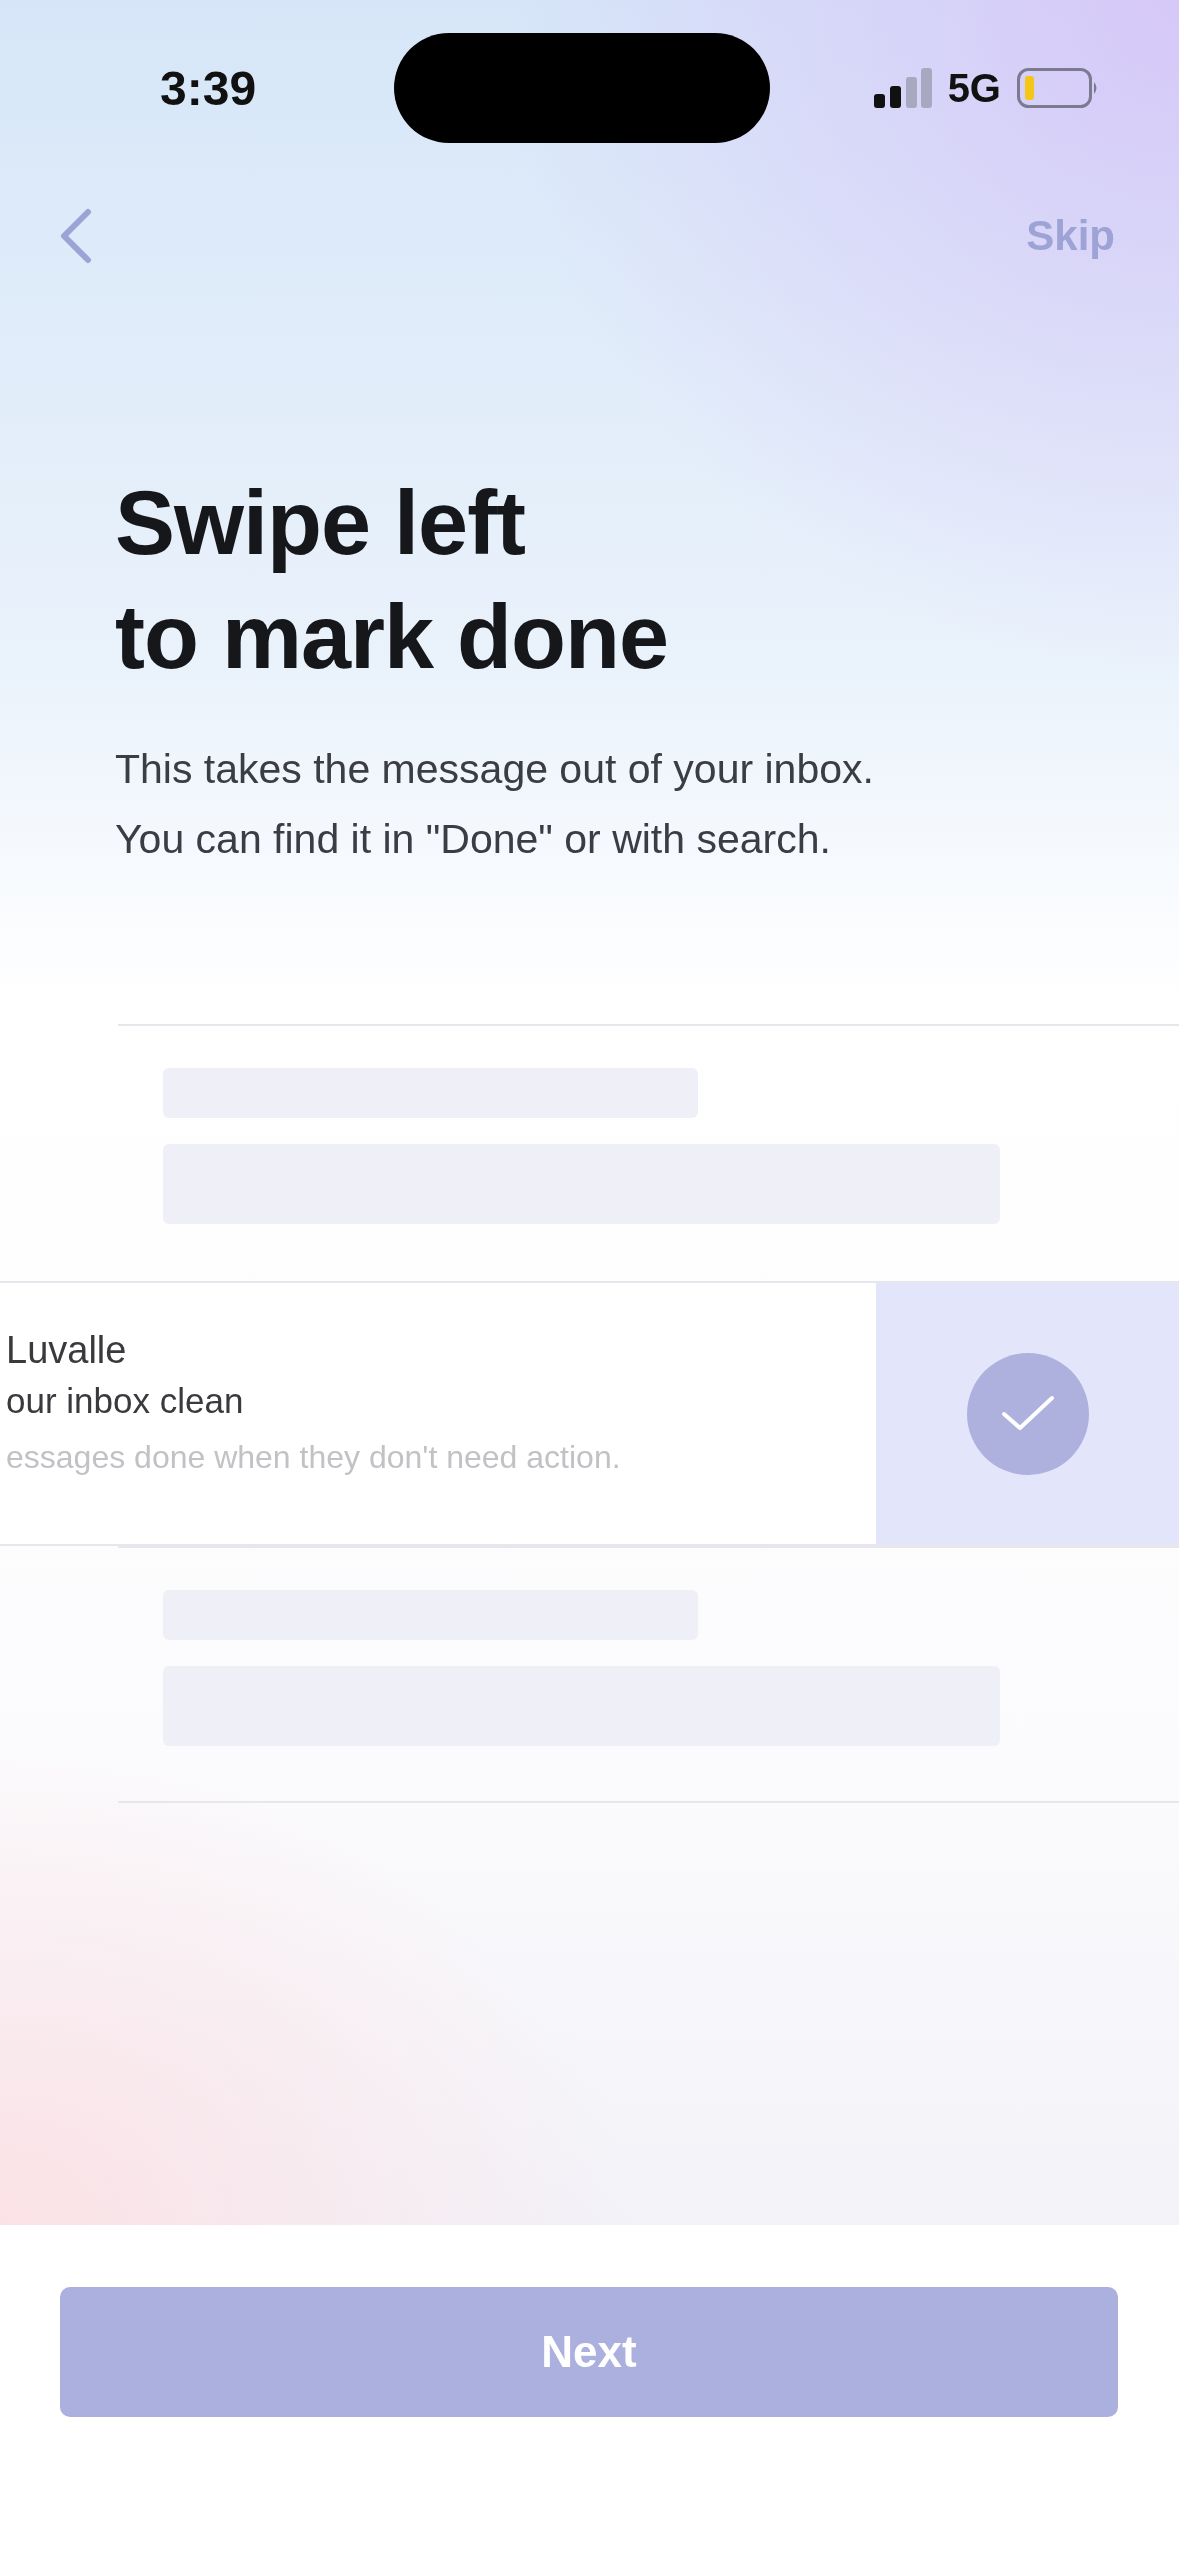 This screenshot has width=1179, height=2556. What do you see at coordinates (974, 88) in the screenshot?
I see `network-label: 5G` at bounding box center [974, 88].